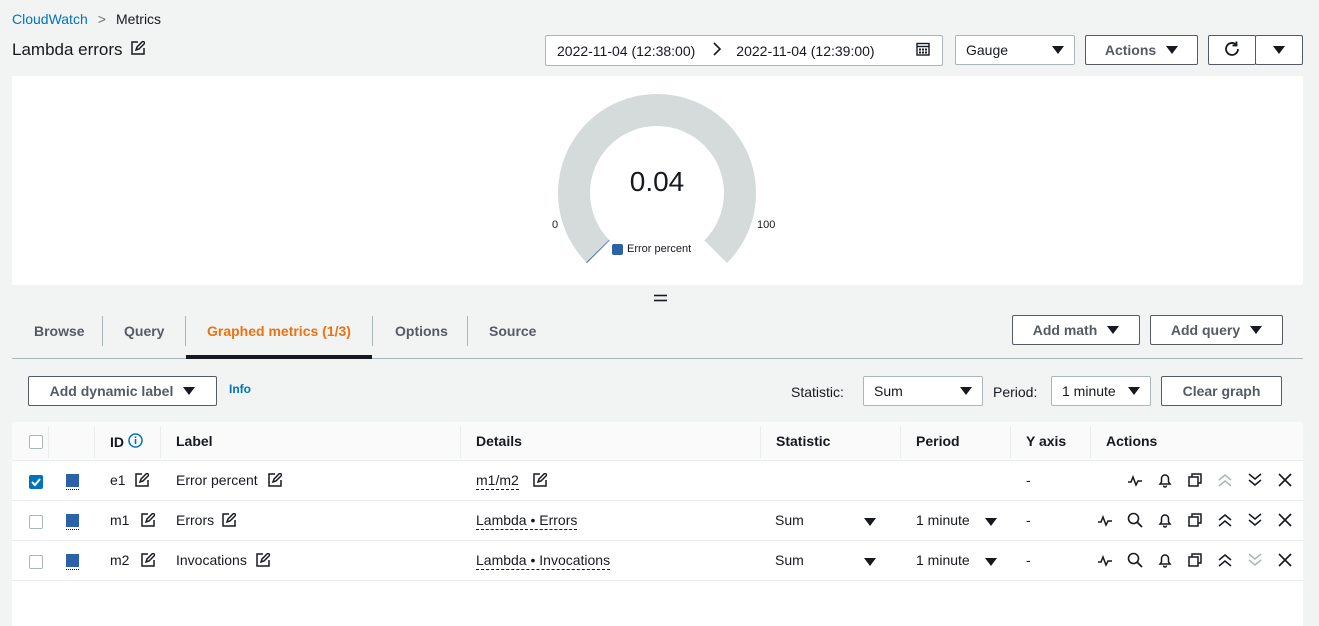 The width and height of the screenshot is (1319, 626). Describe the element at coordinates (59, 331) in the screenshot. I see `tab-browse: Browse` at that location.